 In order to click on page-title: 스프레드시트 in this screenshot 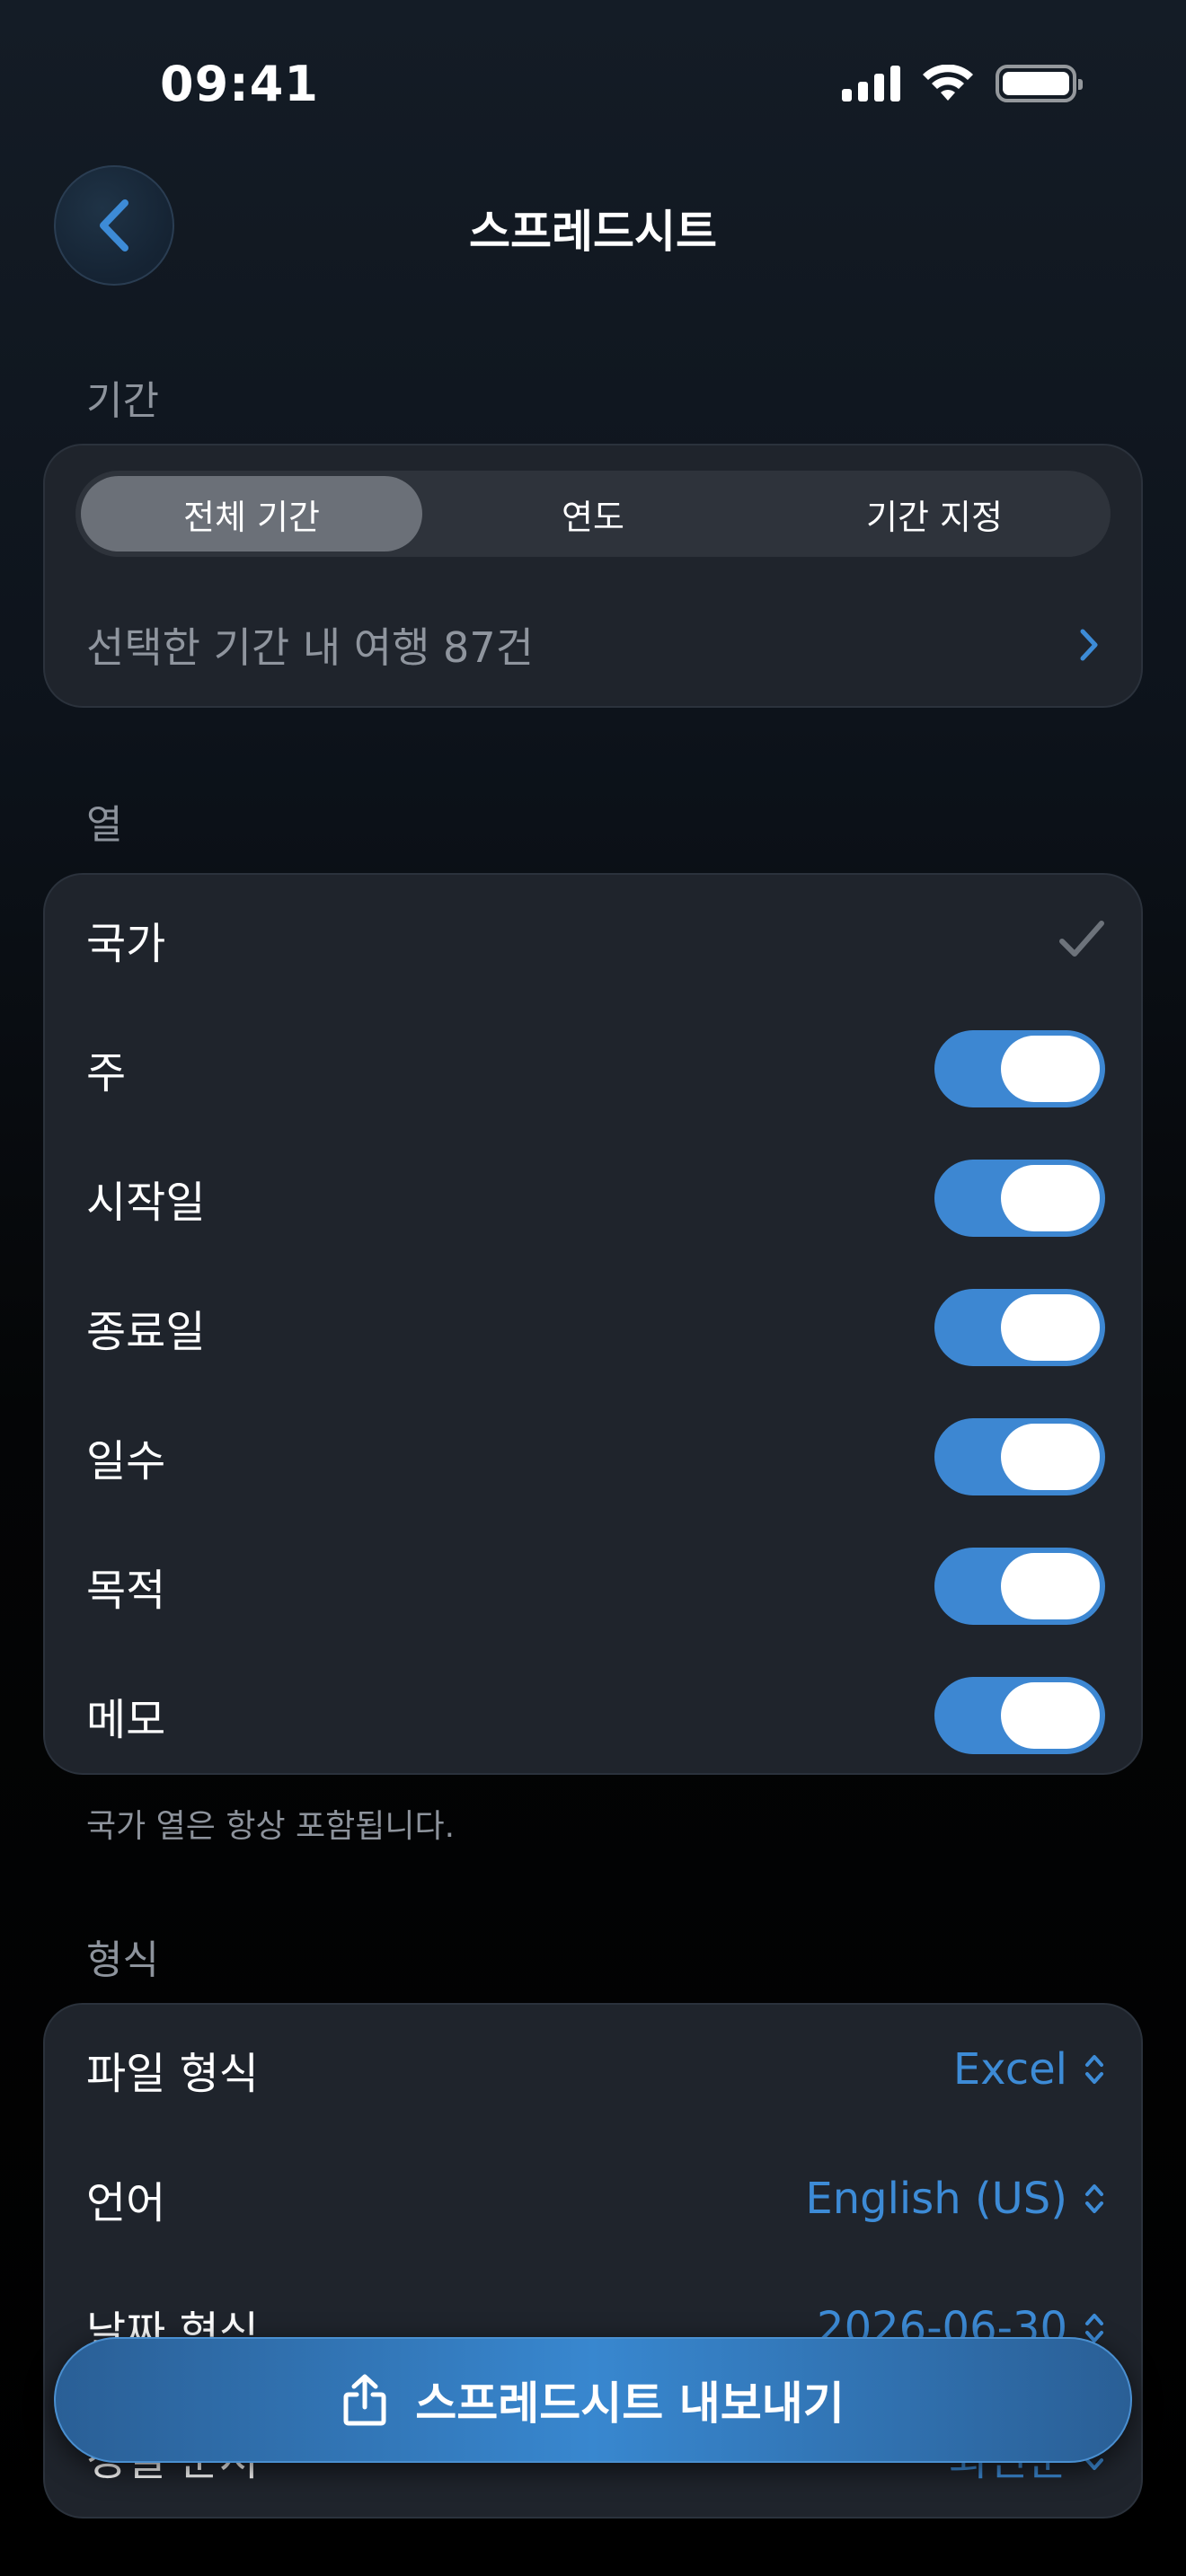, I will do `click(593, 232)`.